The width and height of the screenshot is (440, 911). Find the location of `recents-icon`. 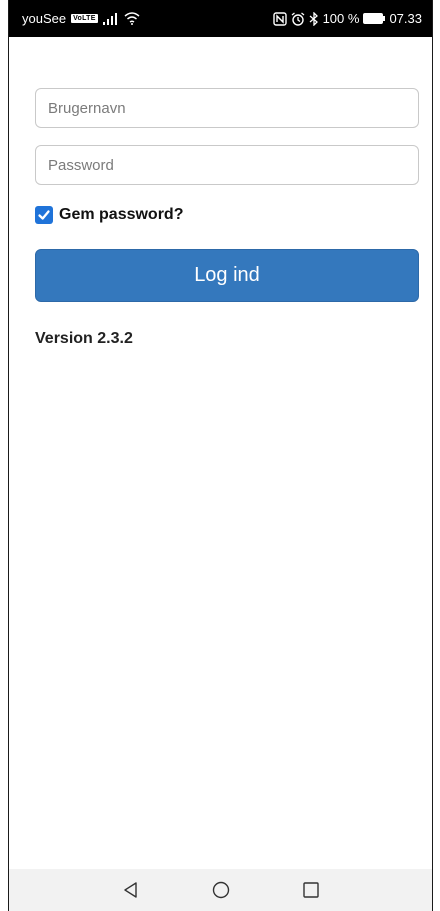

recents-icon is located at coordinates (310, 890).